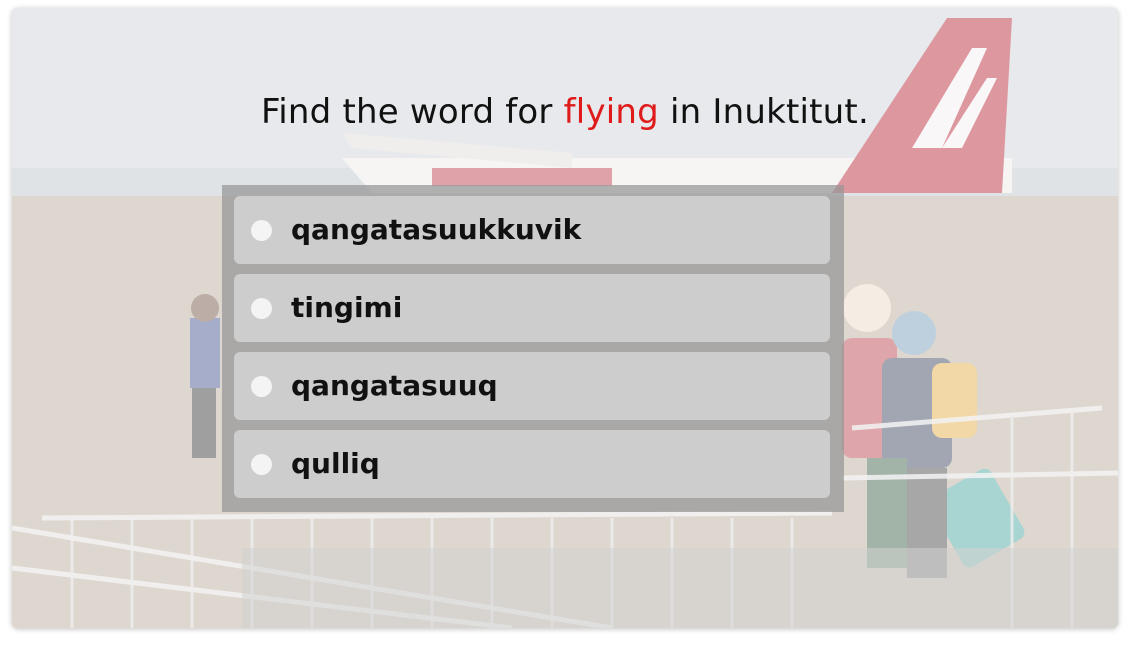 This screenshot has height=646, width=1130. I want to click on answer-option-label: qulliq, so click(335, 463).